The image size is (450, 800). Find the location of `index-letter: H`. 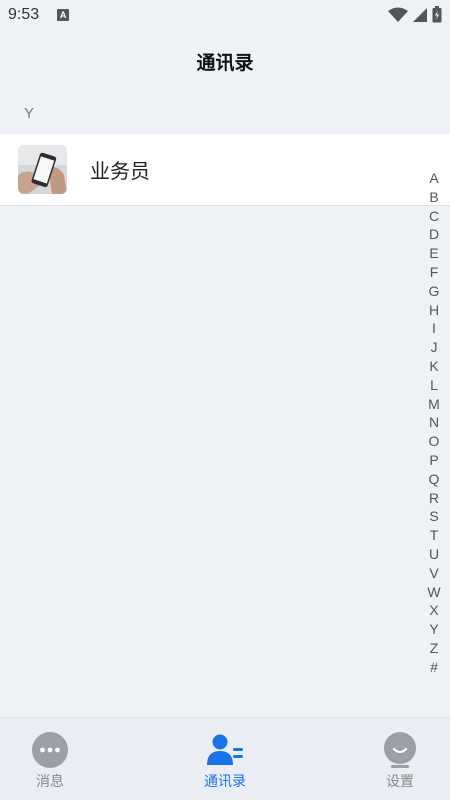

index-letter: H is located at coordinates (434, 310).